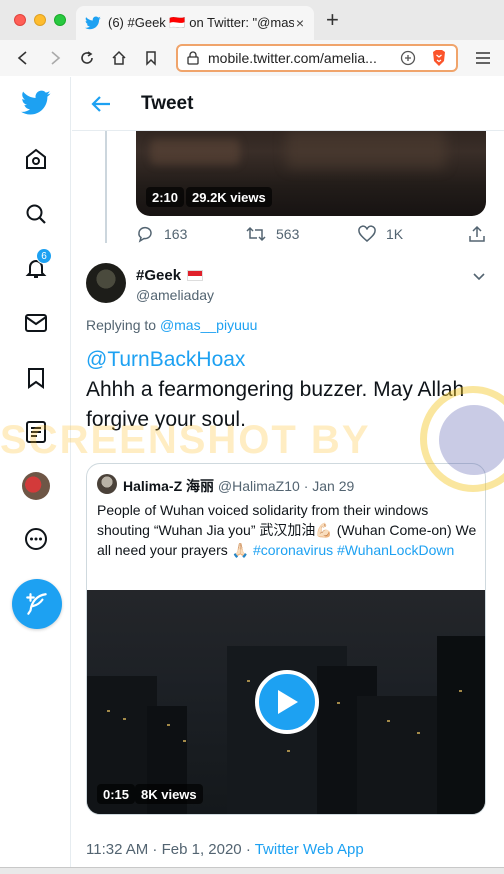 The width and height of the screenshot is (504, 874). What do you see at coordinates (165, 359) in the screenshot?
I see `mention-link: @TurnBackHoax` at bounding box center [165, 359].